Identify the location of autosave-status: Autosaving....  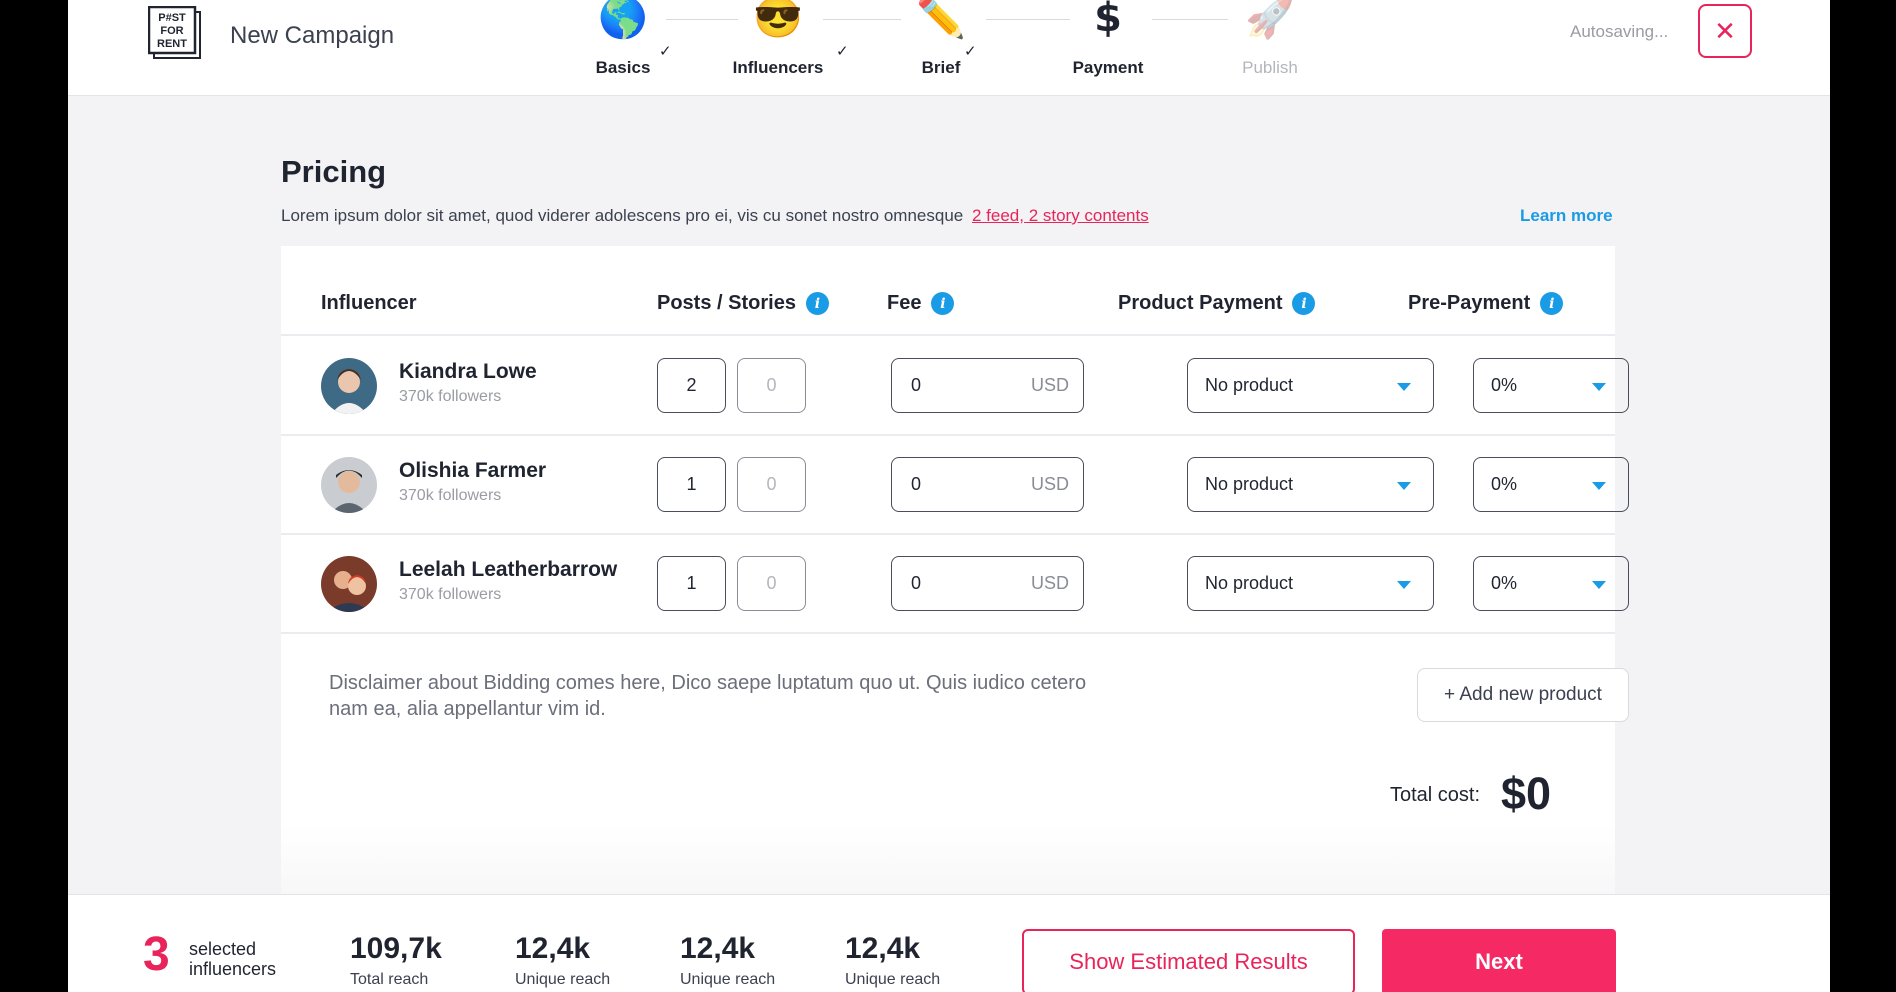
(1619, 31).